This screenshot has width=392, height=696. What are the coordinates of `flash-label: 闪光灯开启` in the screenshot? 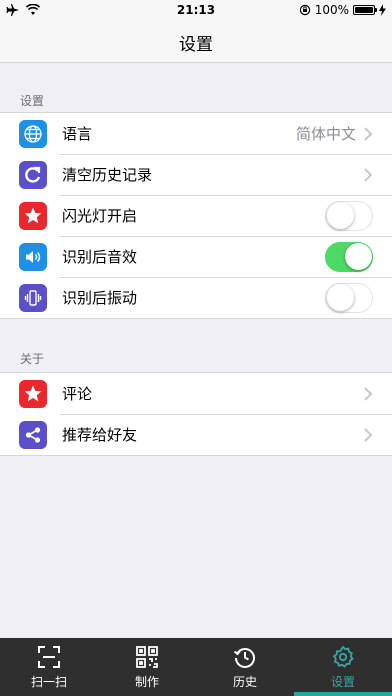 It's located at (100, 216).